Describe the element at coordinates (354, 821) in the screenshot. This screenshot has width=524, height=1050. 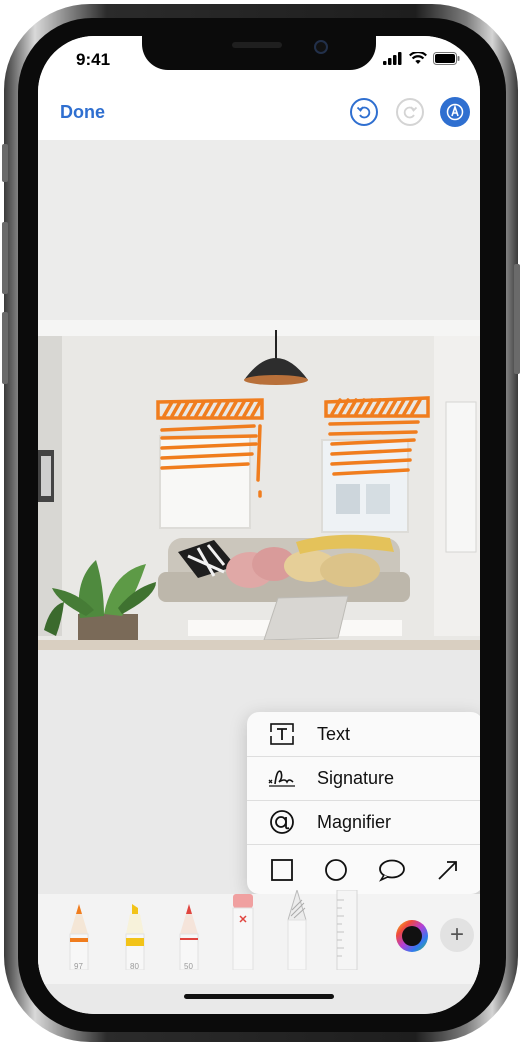
I see `menu-item-label: Magnifier` at that location.